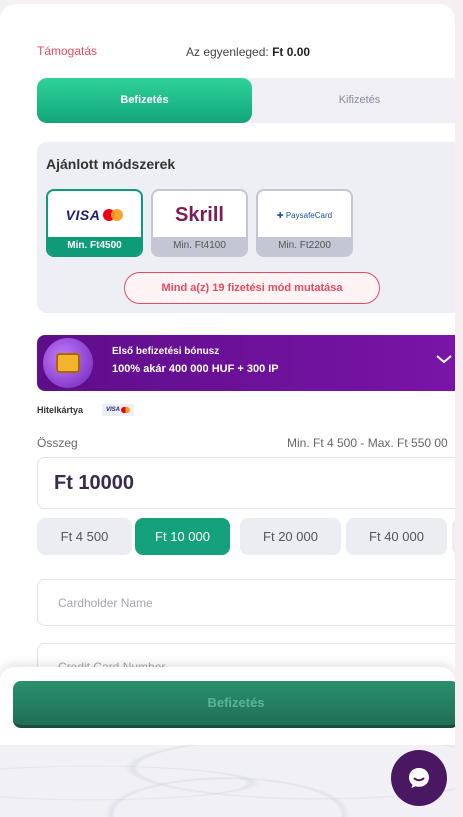 The height and width of the screenshot is (817, 463). Describe the element at coordinates (182, 536) in the screenshot. I see `amount-preset-10000: Ft 10 000` at that location.